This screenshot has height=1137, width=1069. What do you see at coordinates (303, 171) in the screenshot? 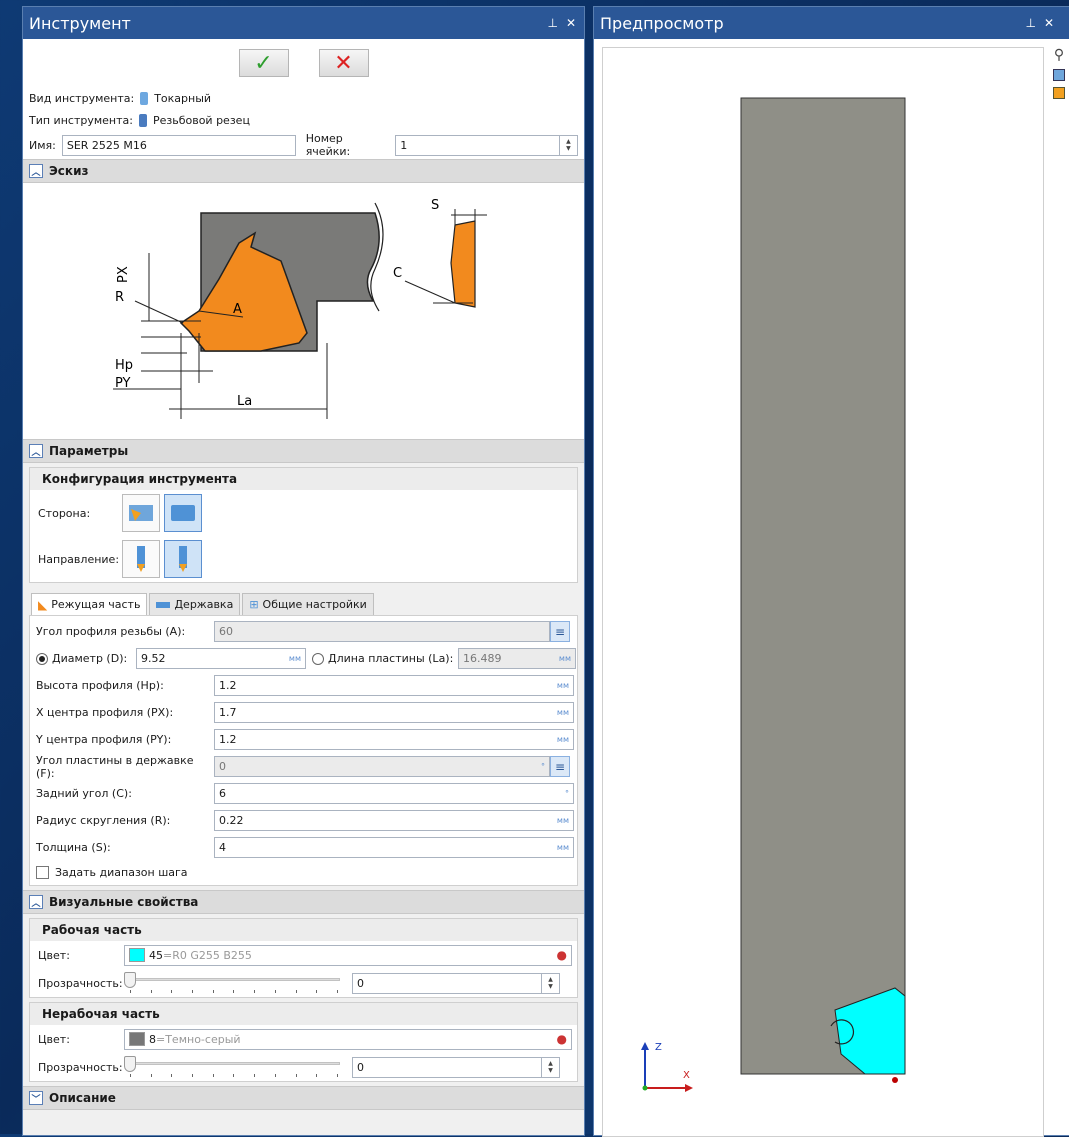
I see `sketch-section-header: ︿ Эскиз` at bounding box center [303, 171].